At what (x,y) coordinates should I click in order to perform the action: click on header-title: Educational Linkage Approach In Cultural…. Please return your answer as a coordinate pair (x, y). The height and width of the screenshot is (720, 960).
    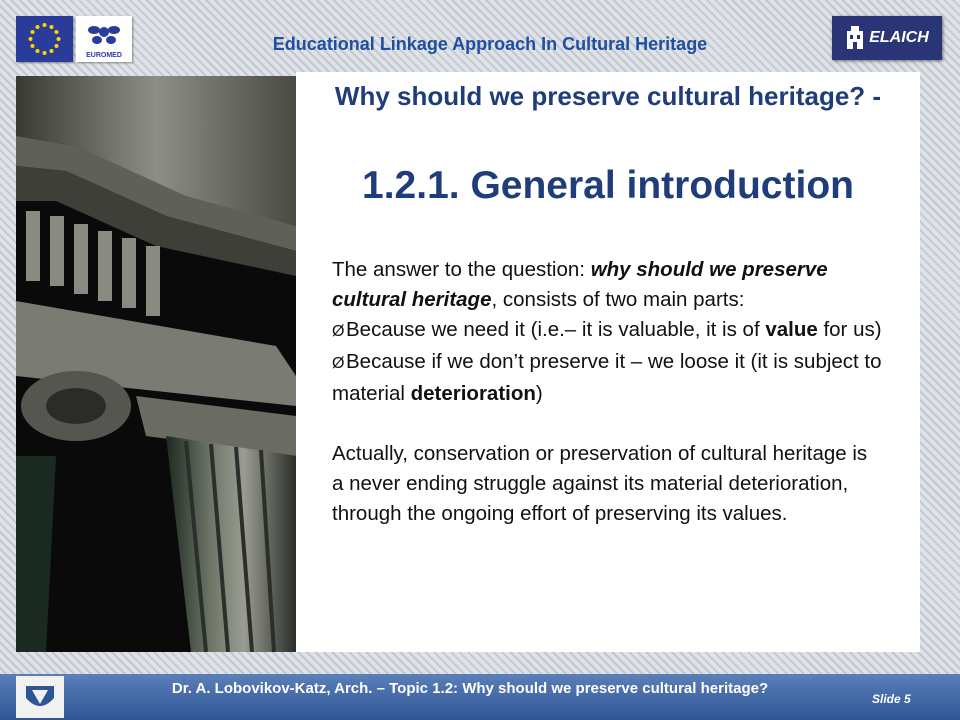
    Looking at the image, I should click on (490, 44).